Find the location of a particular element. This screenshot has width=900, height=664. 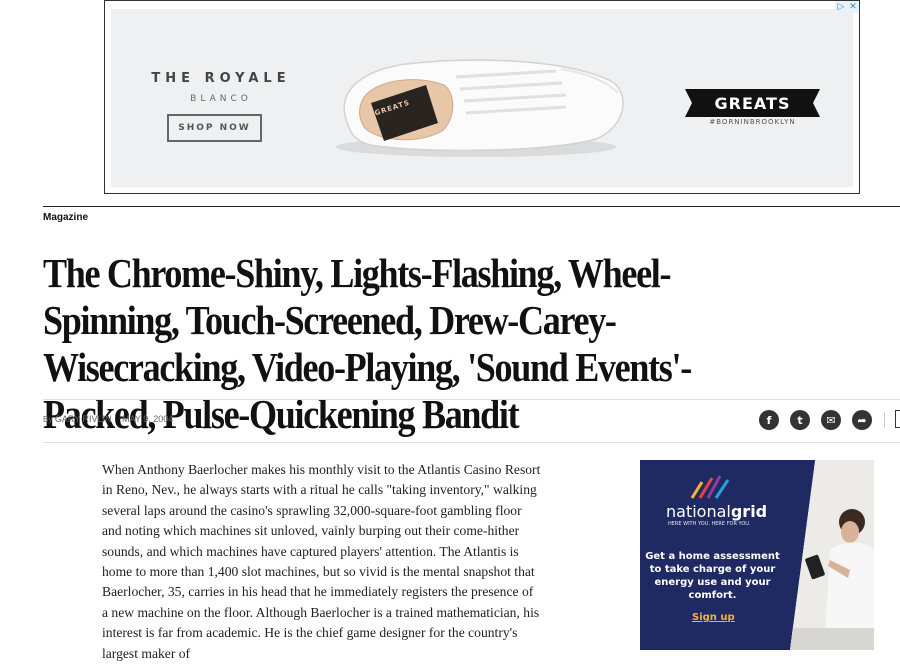

nationalgrid-logo-mark is located at coordinates (710, 487).